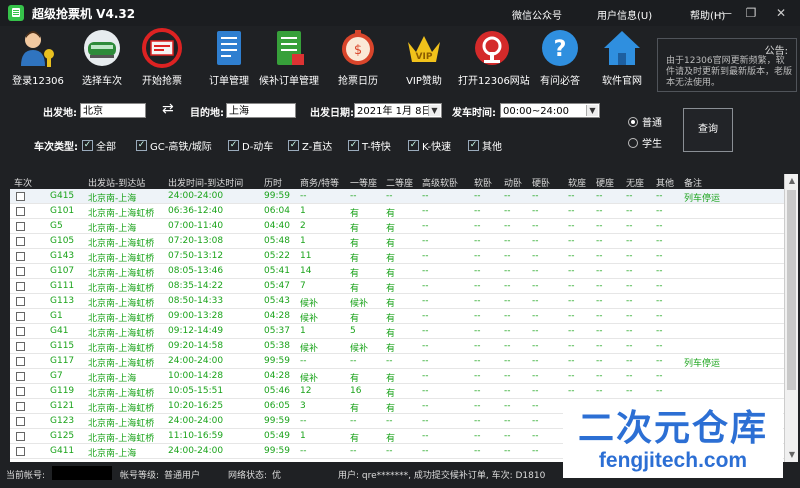 This screenshot has width=800, height=488. Describe the element at coordinates (424, 58) in the screenshot. I see `vip-sponsor-button: VIP VIP赞助` at that location.